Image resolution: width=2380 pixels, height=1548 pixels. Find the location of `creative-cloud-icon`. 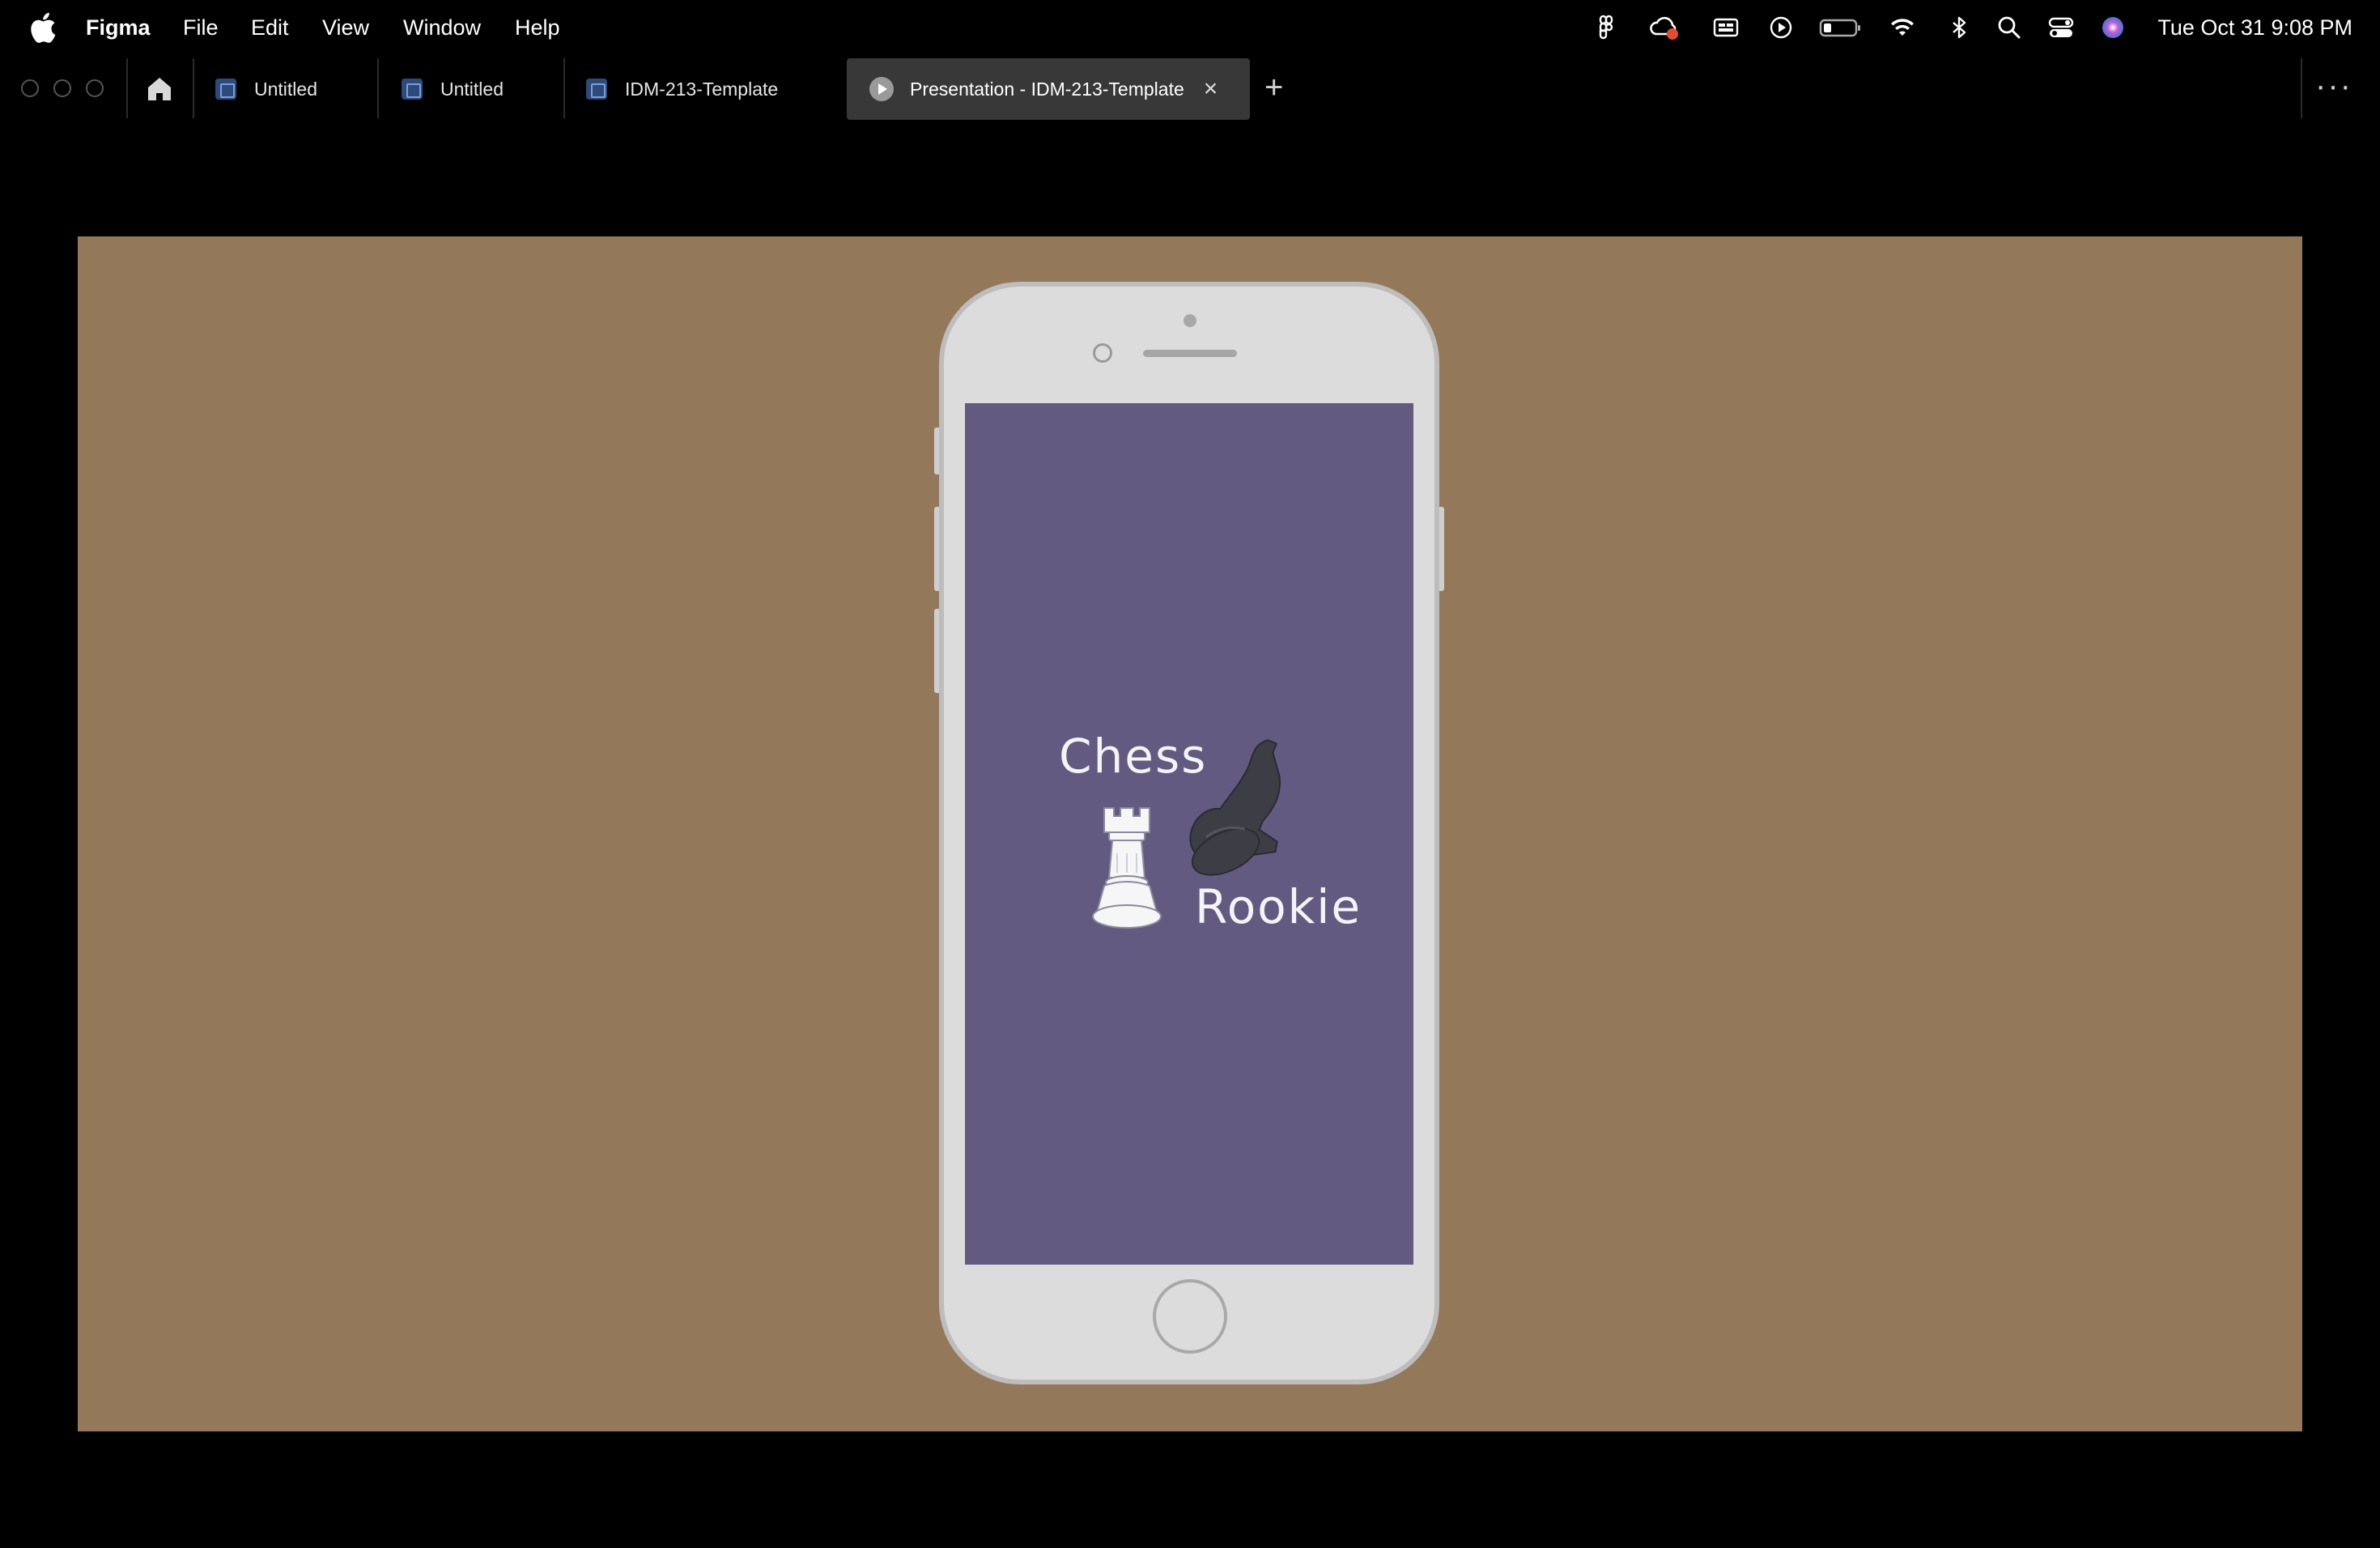

creative-cloud-icon is located at coordinates (1664, 27).